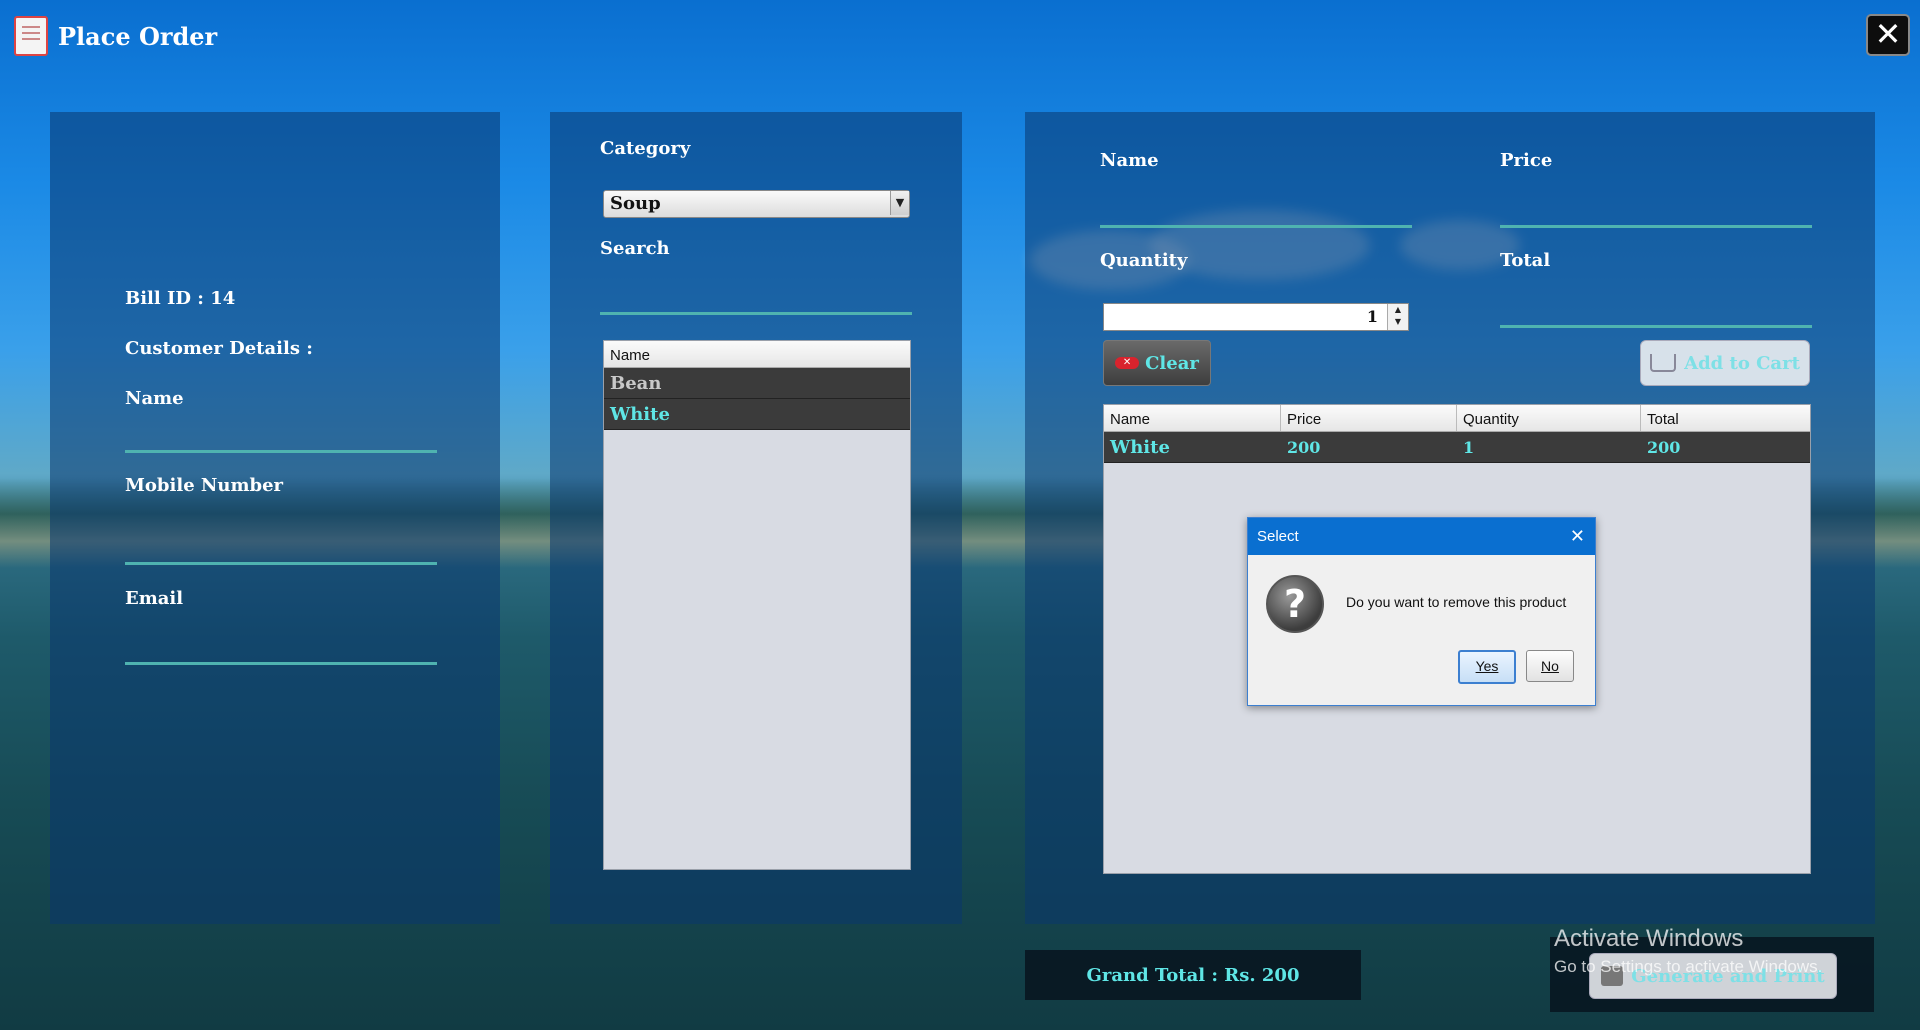  I want to click on clear-button: ✕ Clear, so click(1157, 363).